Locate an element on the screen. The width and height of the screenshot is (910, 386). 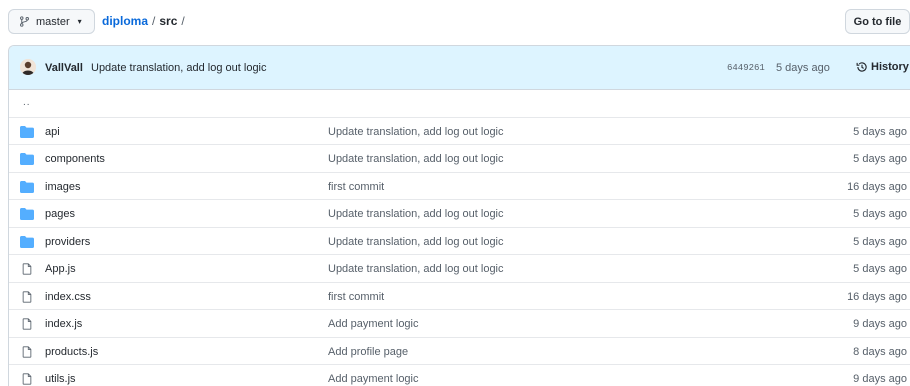
file-commit-message-link: Add profile page is located at coordinates (368, 352).